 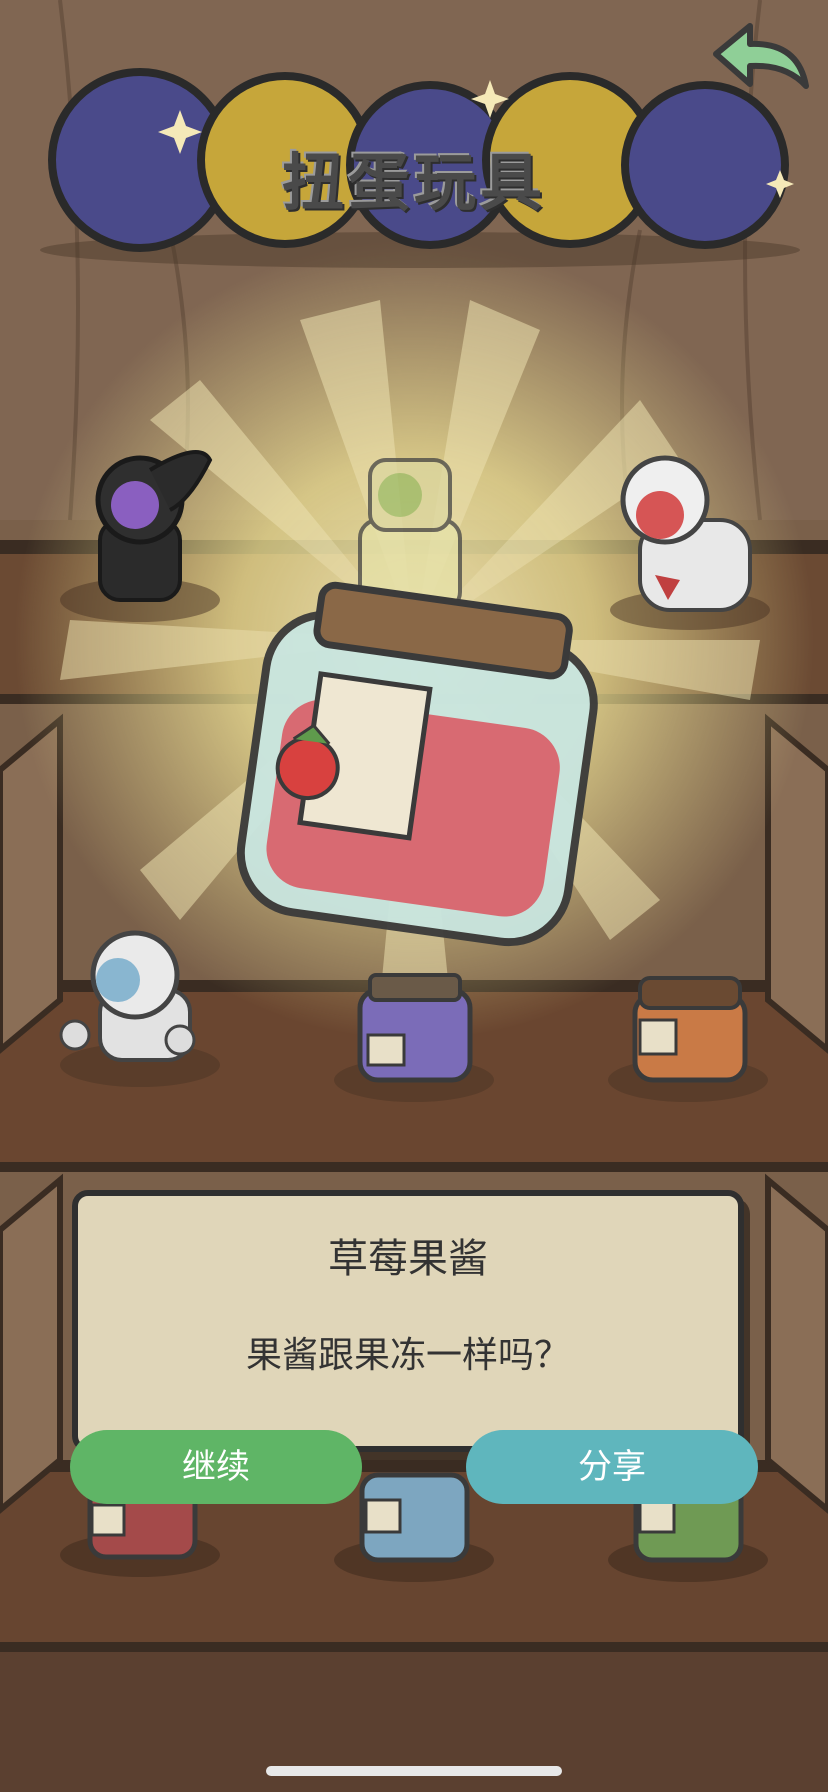 What do you see at coordinates (407, 1355) in the screenshot?
I see `item-description: 果酱跟果冻一样吗？` at bounding box center [407, 1355].